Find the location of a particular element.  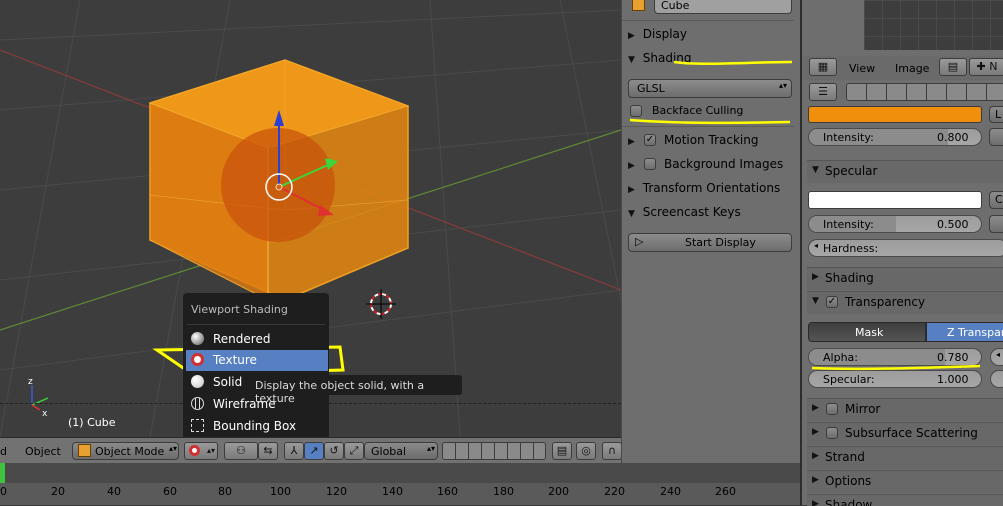

orientation-selector: Global ▴▾ is located at coordinates (401, 451).